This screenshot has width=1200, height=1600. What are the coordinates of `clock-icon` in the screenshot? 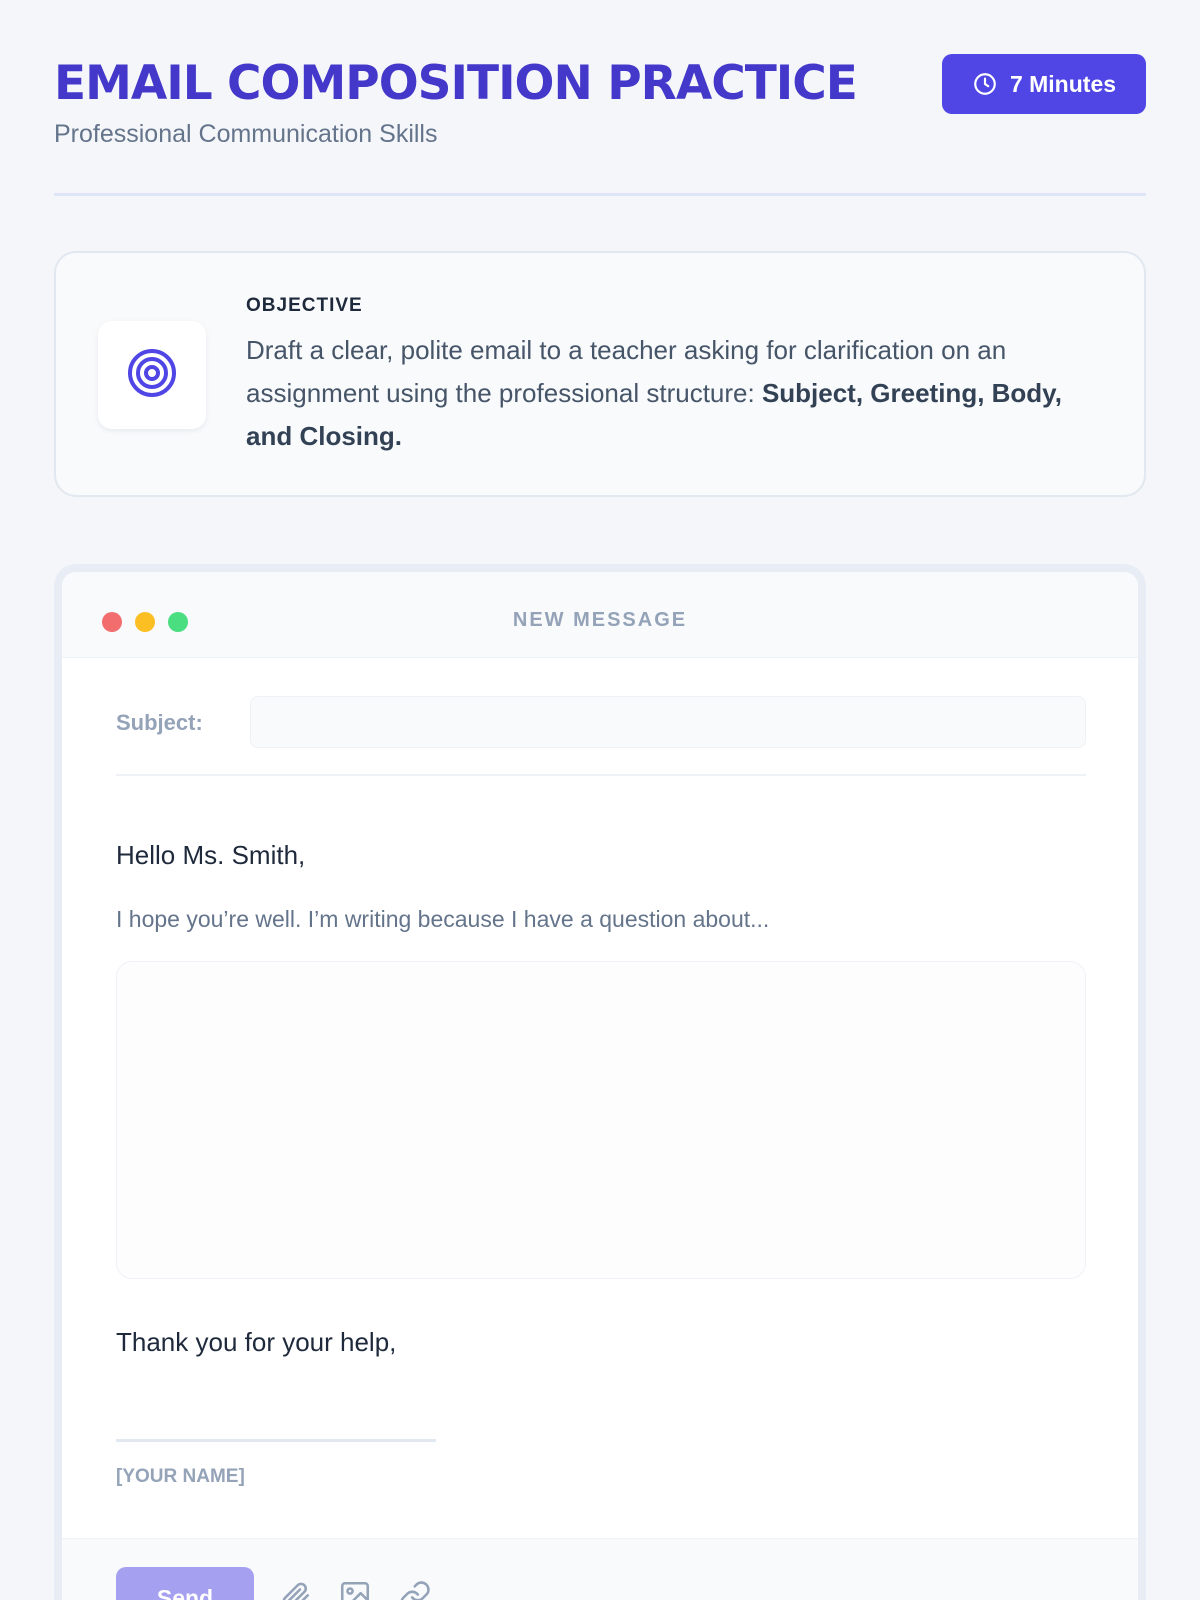 It's located at (985, 84).